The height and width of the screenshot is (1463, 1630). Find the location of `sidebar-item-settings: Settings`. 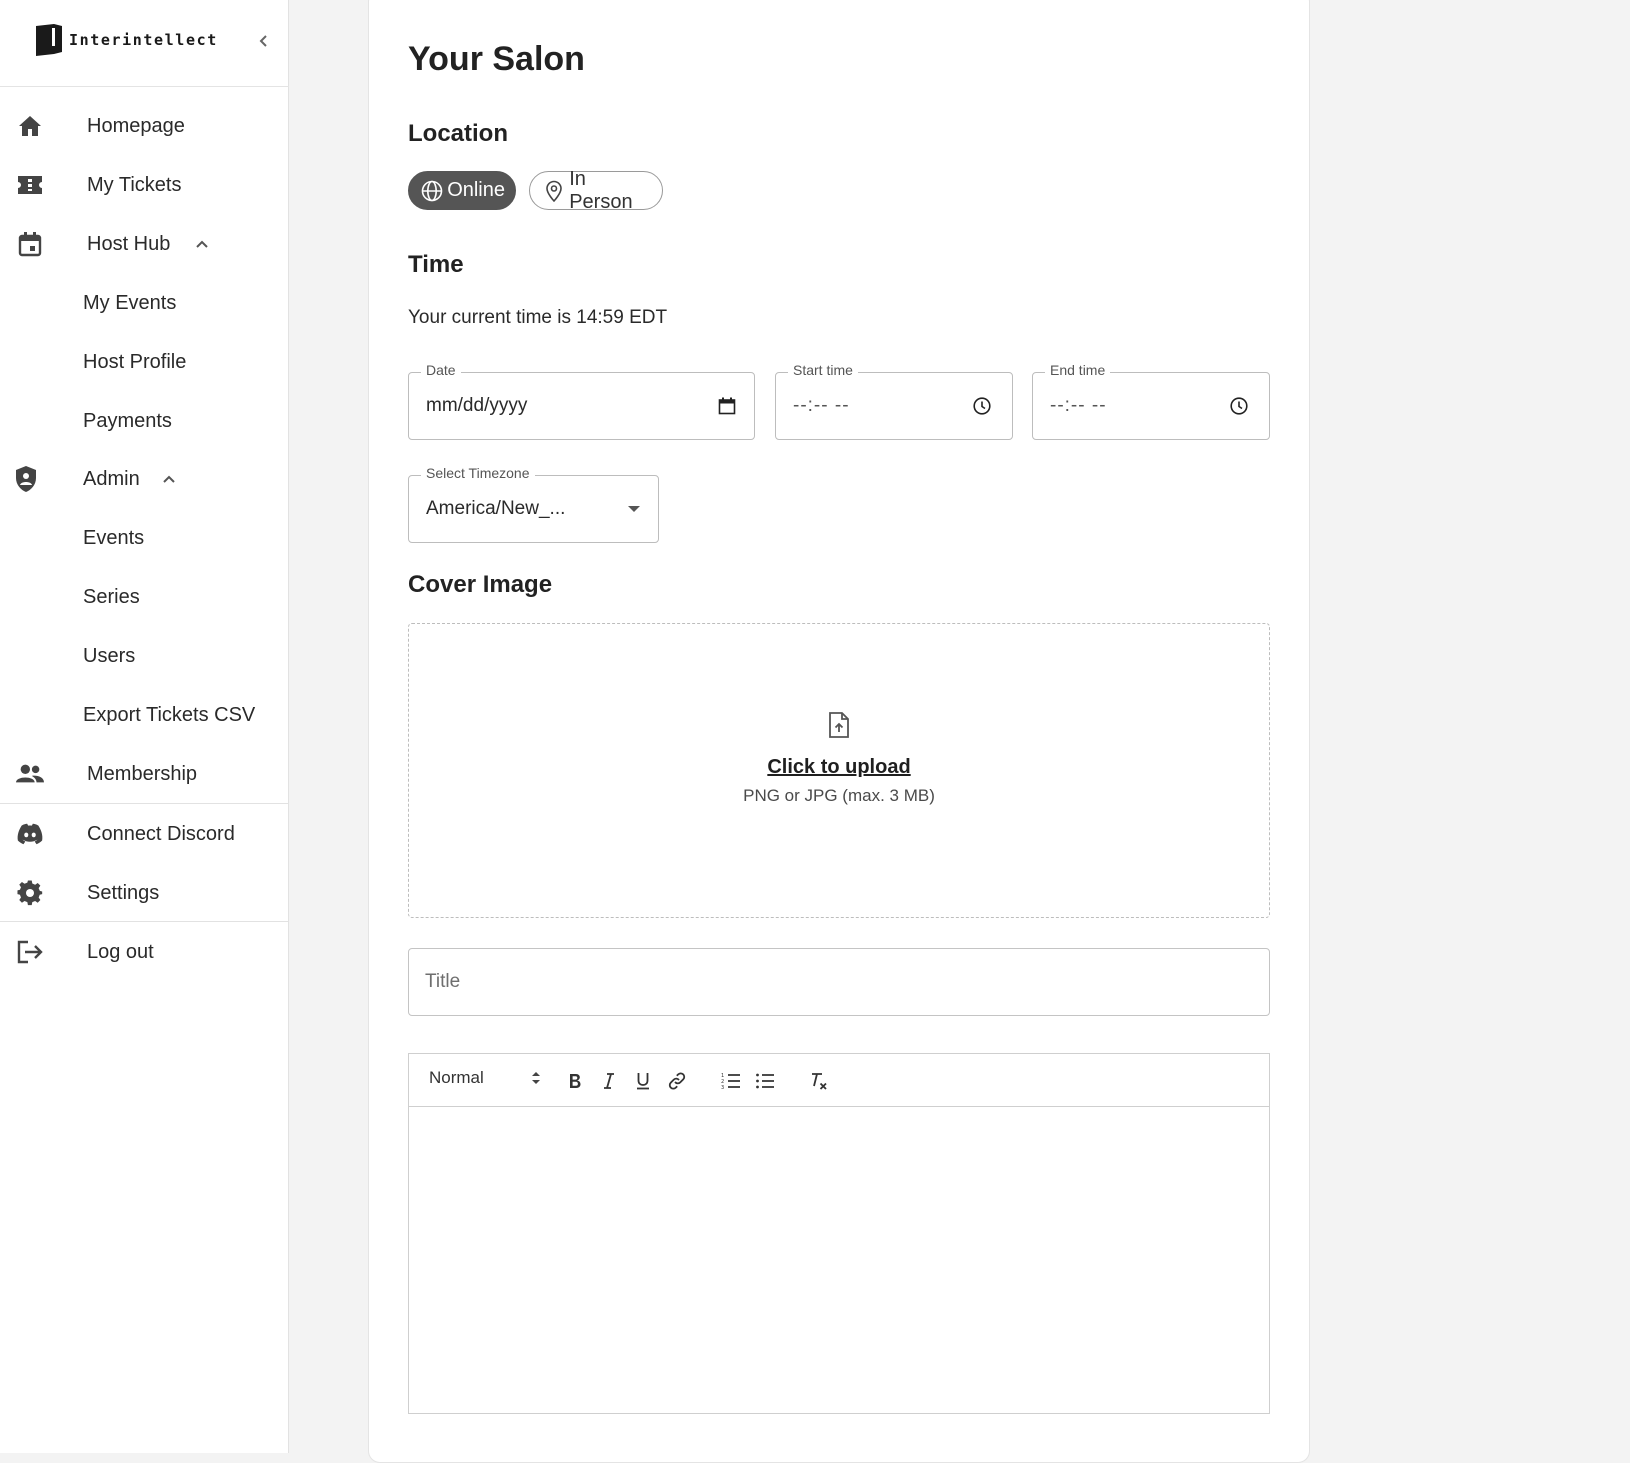

sidebar-item-settings: Settings is located at coordinates (144, 893).